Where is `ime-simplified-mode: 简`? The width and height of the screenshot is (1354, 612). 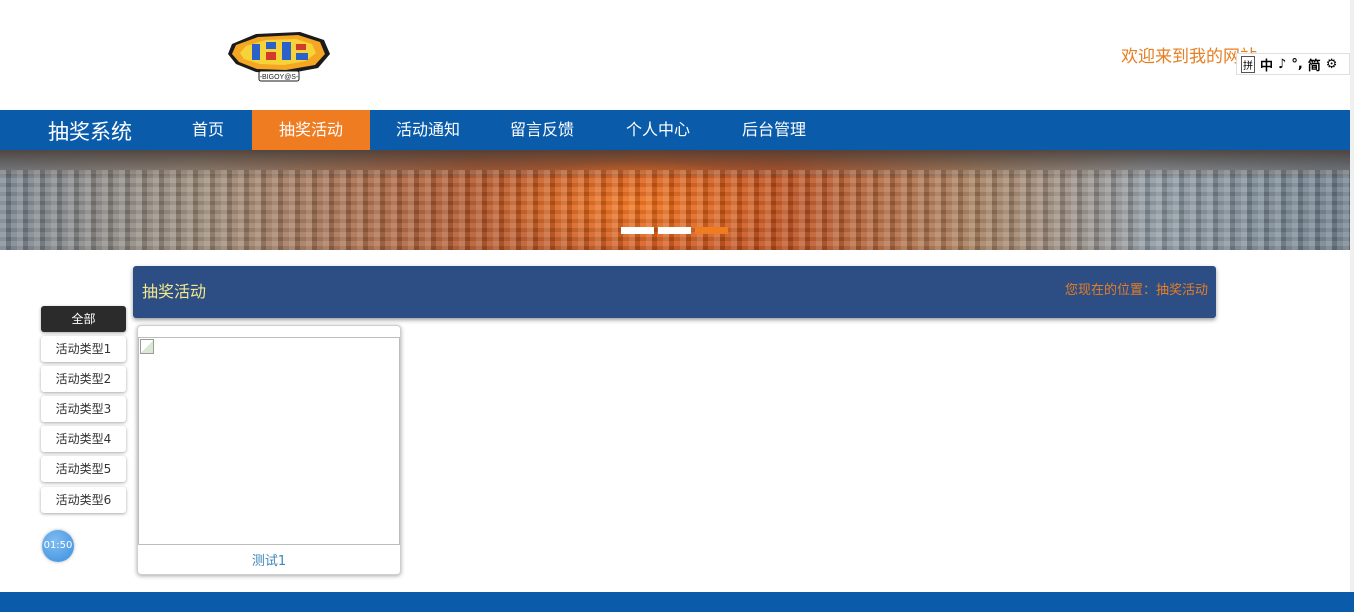
ime-simplified-mode: 简 is located at coordinates (1314, 64).